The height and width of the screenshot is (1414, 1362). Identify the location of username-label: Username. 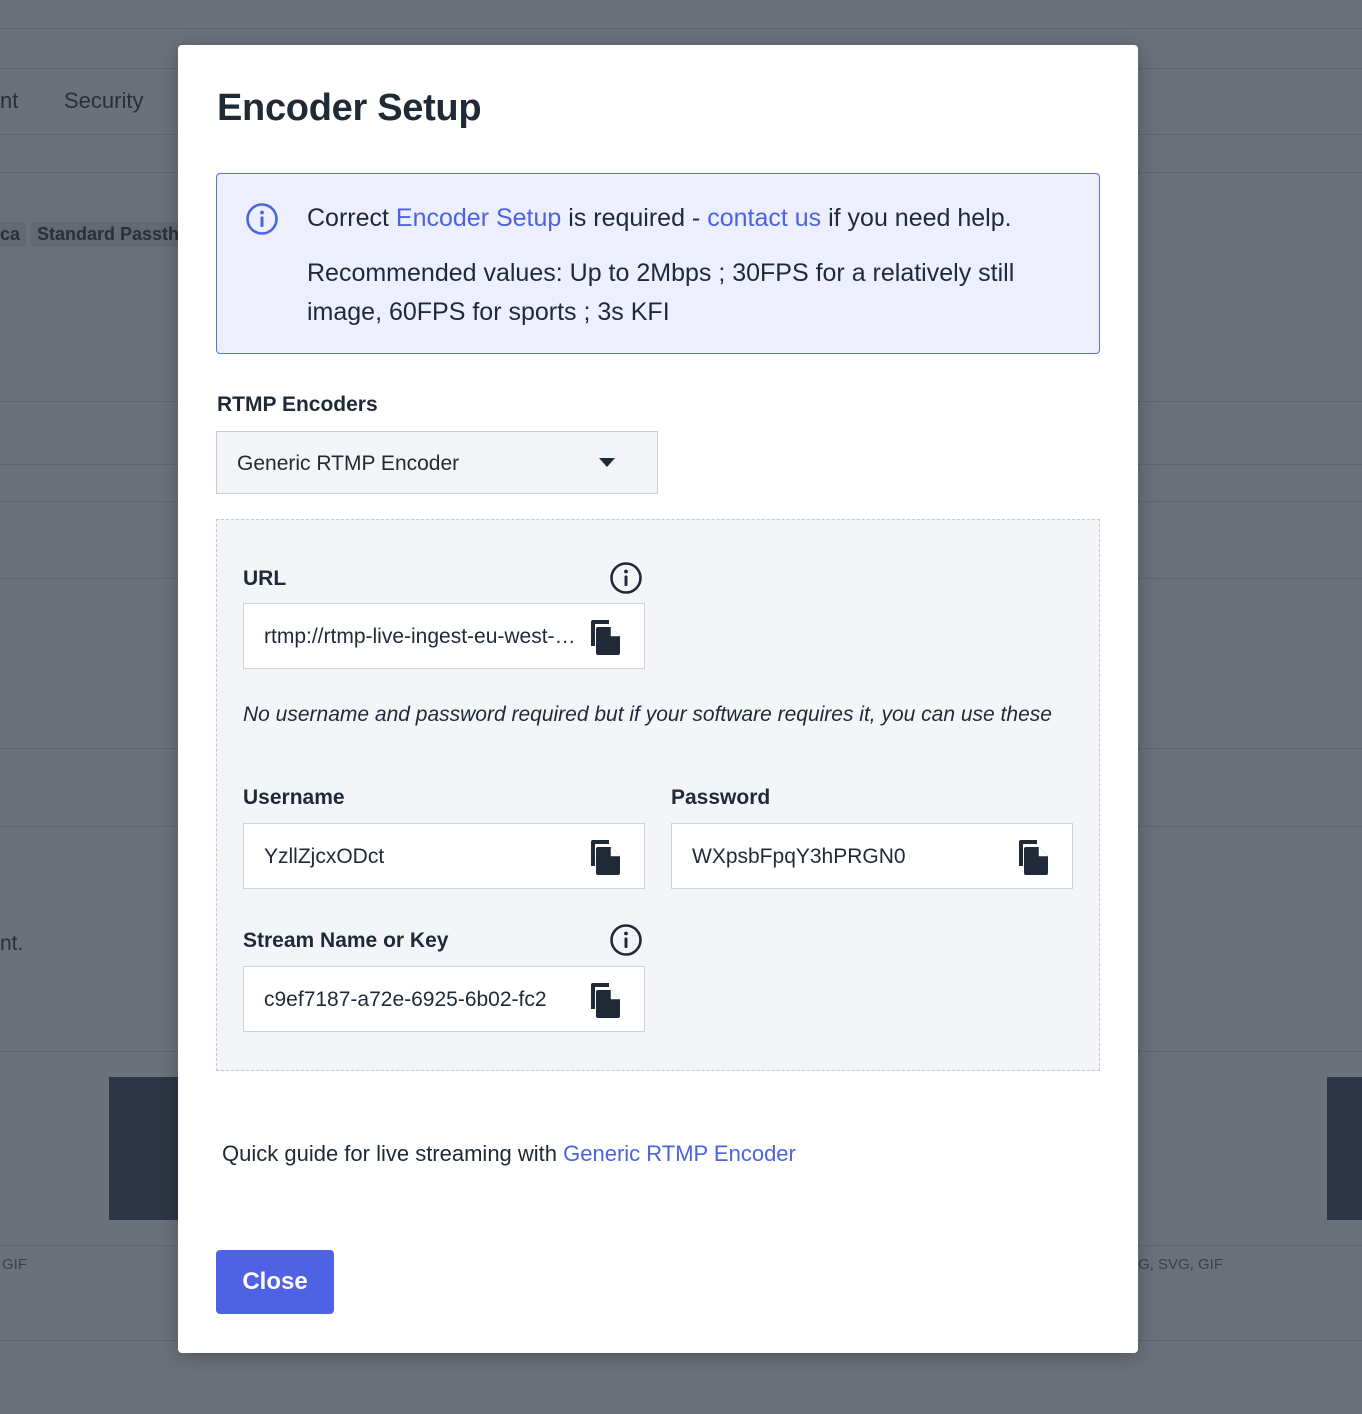
(294, 797).